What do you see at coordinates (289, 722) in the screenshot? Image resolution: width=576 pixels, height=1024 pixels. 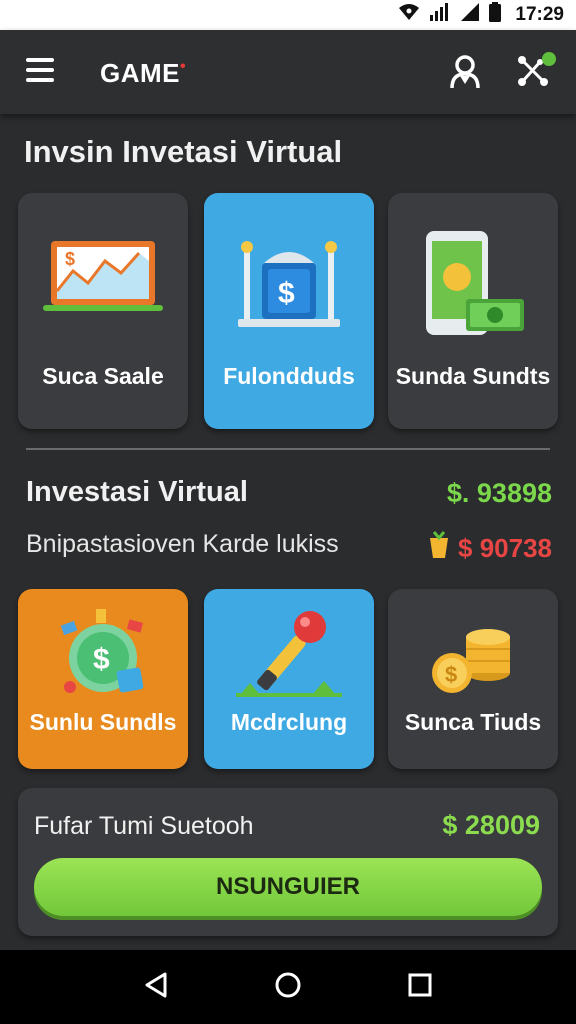 I see `game-card-label: Mcdrclung` at bounding box center [289, 722].